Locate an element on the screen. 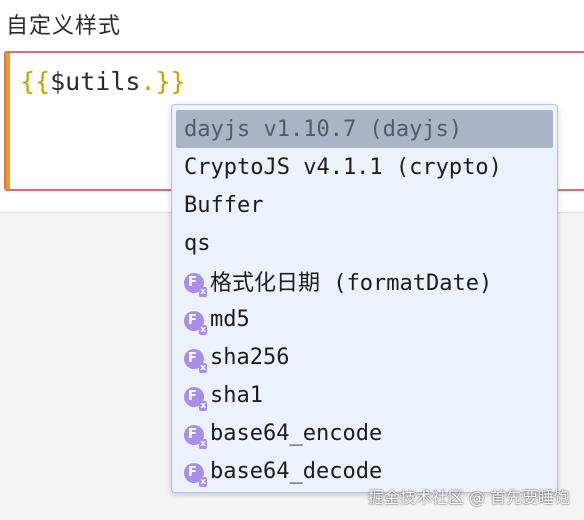  suggestion-sha1: Fx sha1 is located at coordinates (364, 395).